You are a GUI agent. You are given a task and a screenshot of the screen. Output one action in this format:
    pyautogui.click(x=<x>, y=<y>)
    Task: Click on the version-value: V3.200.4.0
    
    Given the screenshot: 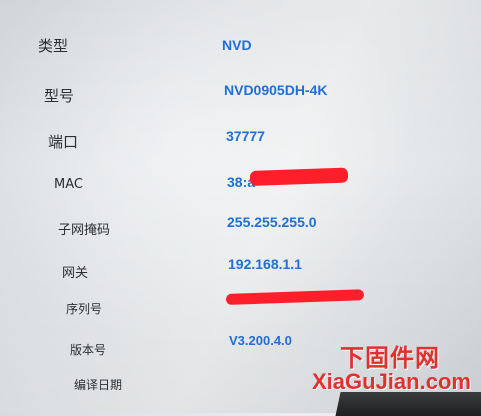 What is the action you would take?
    pyautogui.click(x=260, y=340)
    